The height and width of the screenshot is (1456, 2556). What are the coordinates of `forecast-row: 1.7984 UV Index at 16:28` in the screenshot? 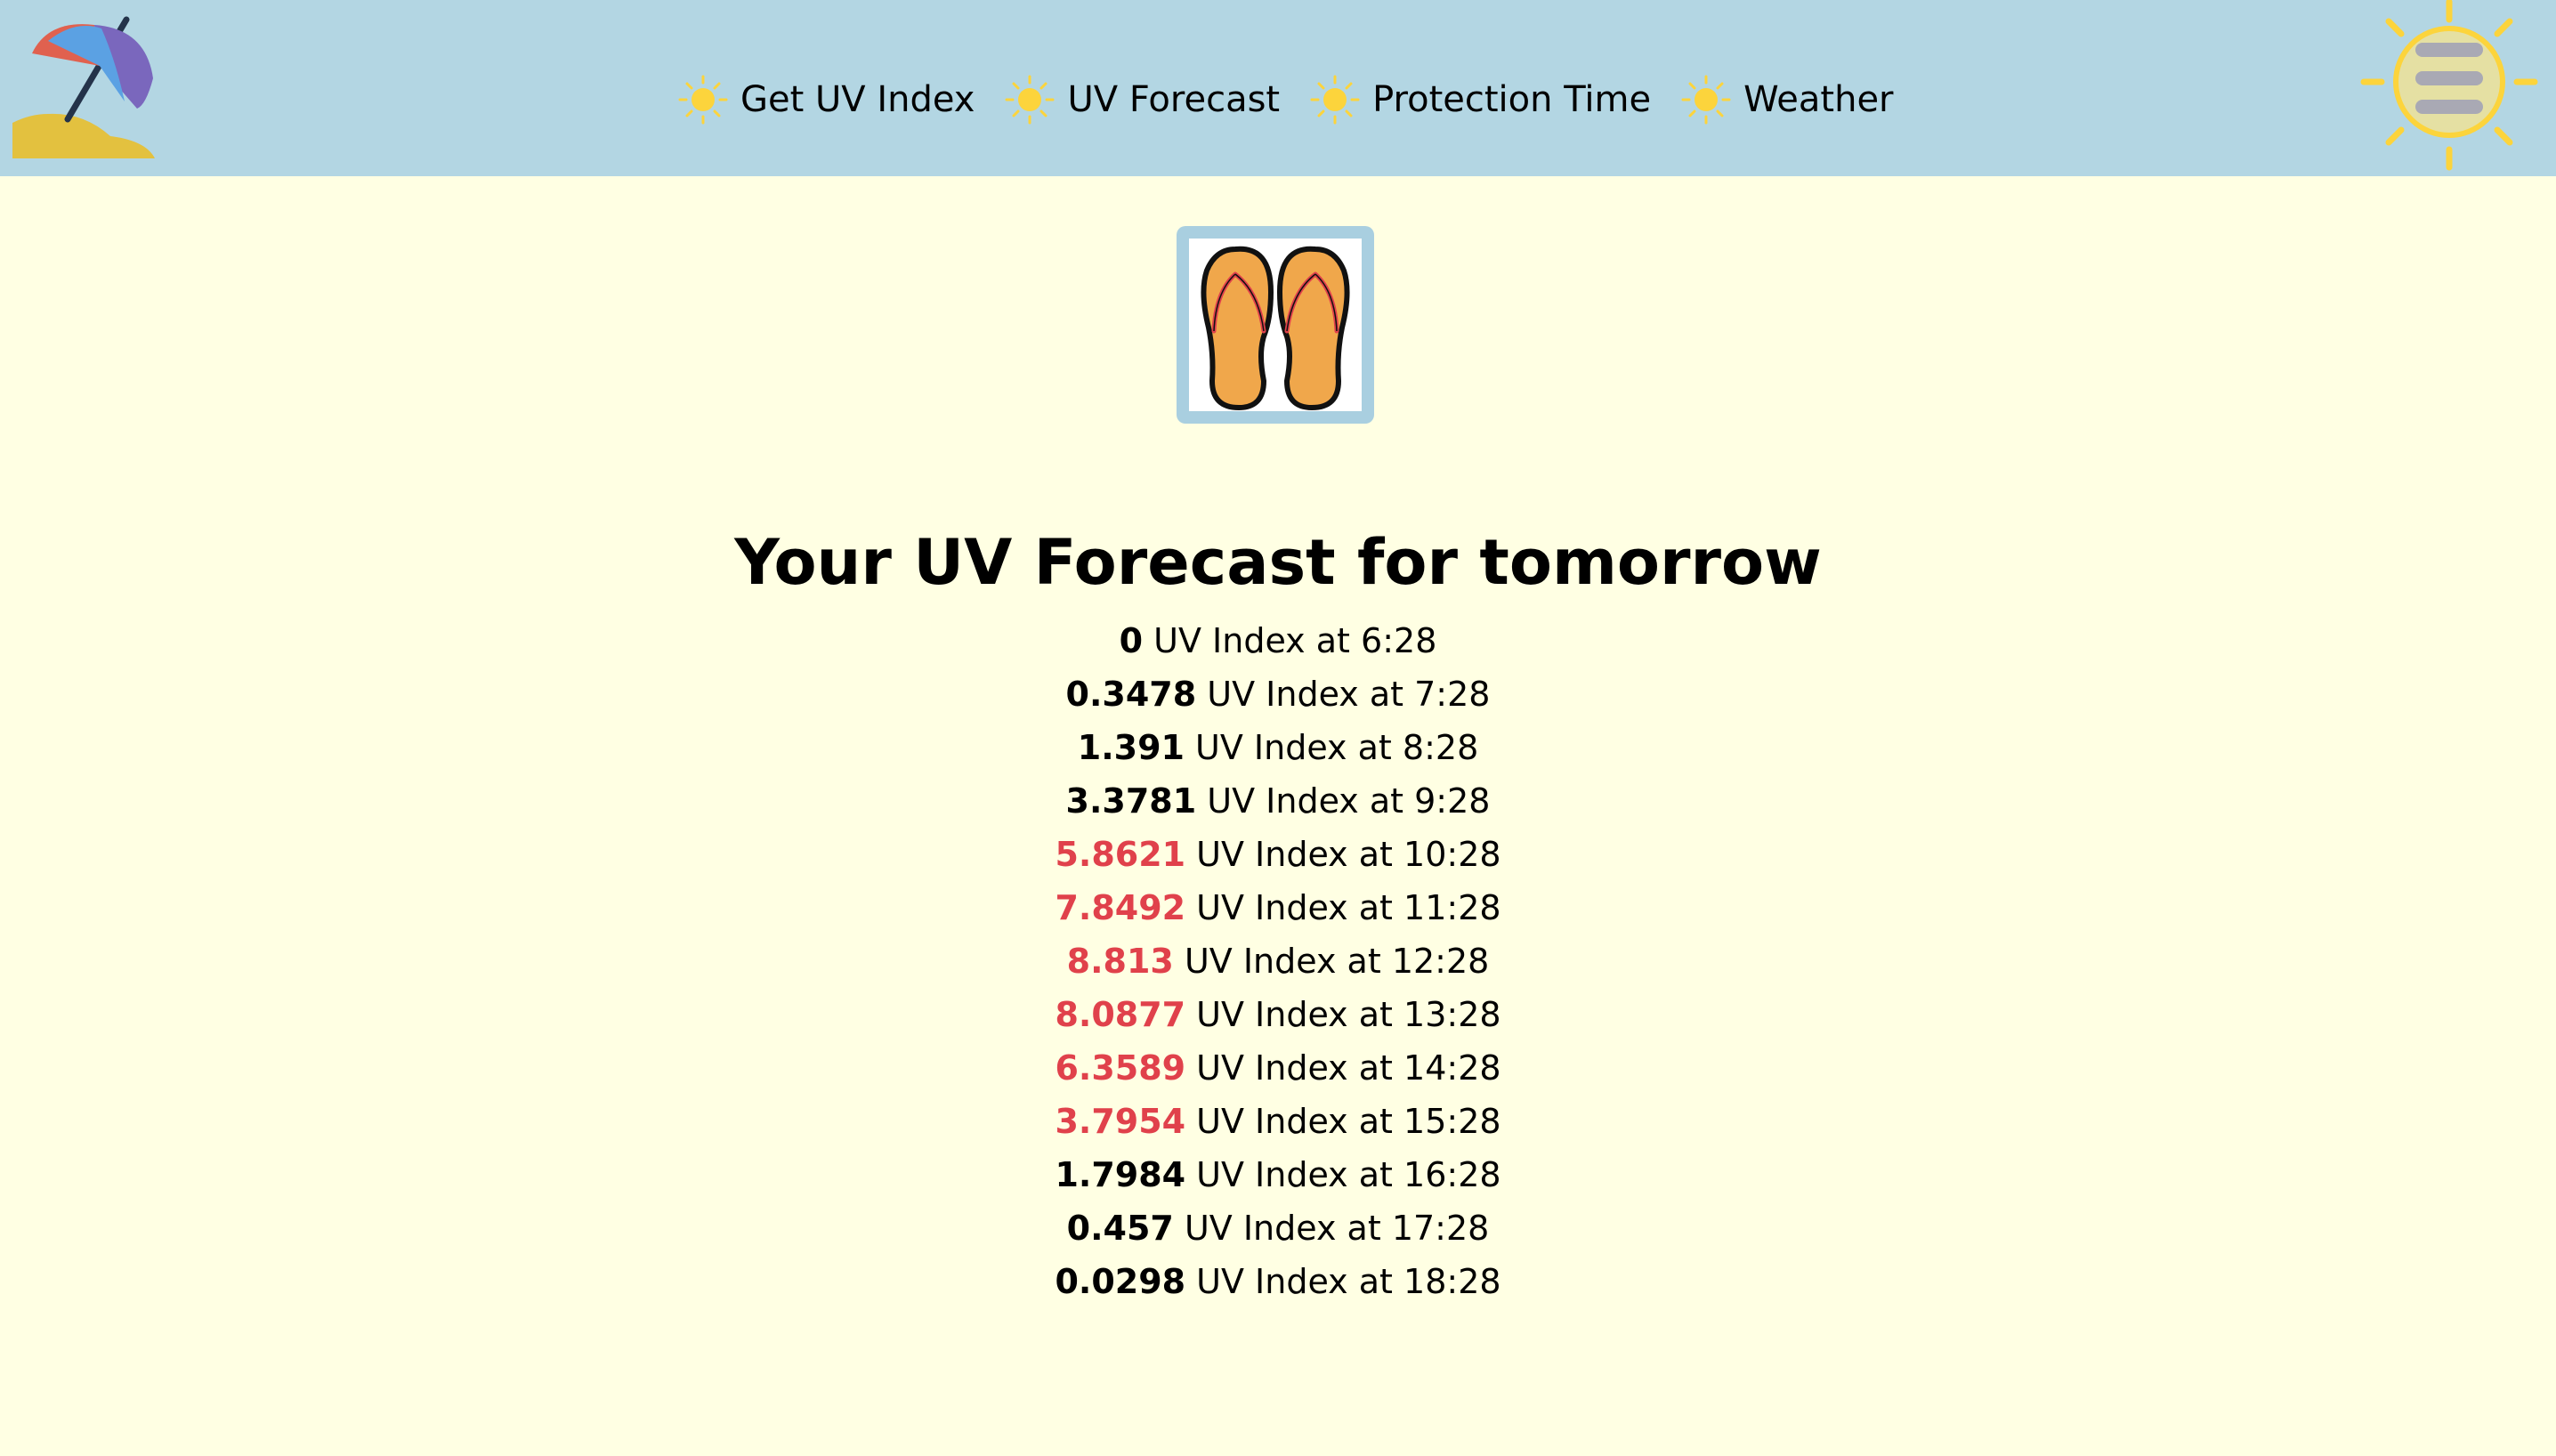 It's located at (1278, 1174).